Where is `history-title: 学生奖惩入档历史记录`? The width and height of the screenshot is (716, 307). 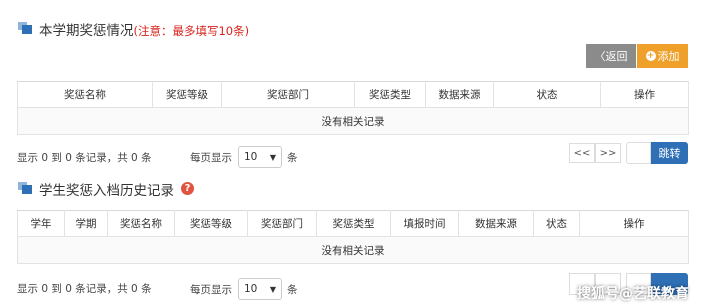 history-title: 学生奖惩入档历史记录 is located at coordinates (106, 191).